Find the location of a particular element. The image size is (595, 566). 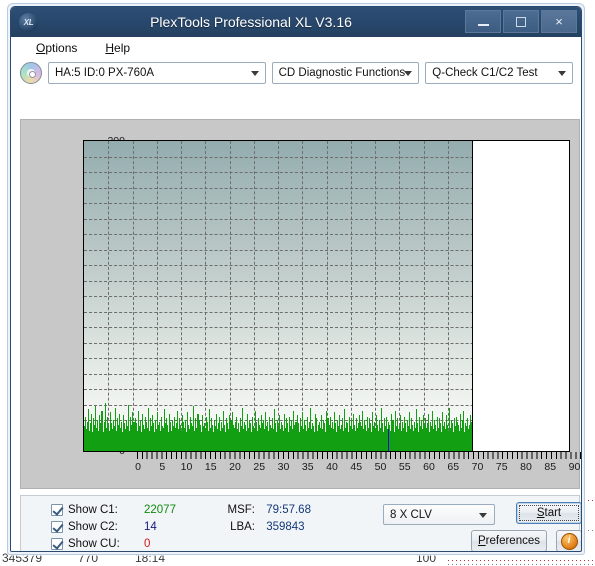

preferences-button: Preferences is located at coordinates (509, 540).